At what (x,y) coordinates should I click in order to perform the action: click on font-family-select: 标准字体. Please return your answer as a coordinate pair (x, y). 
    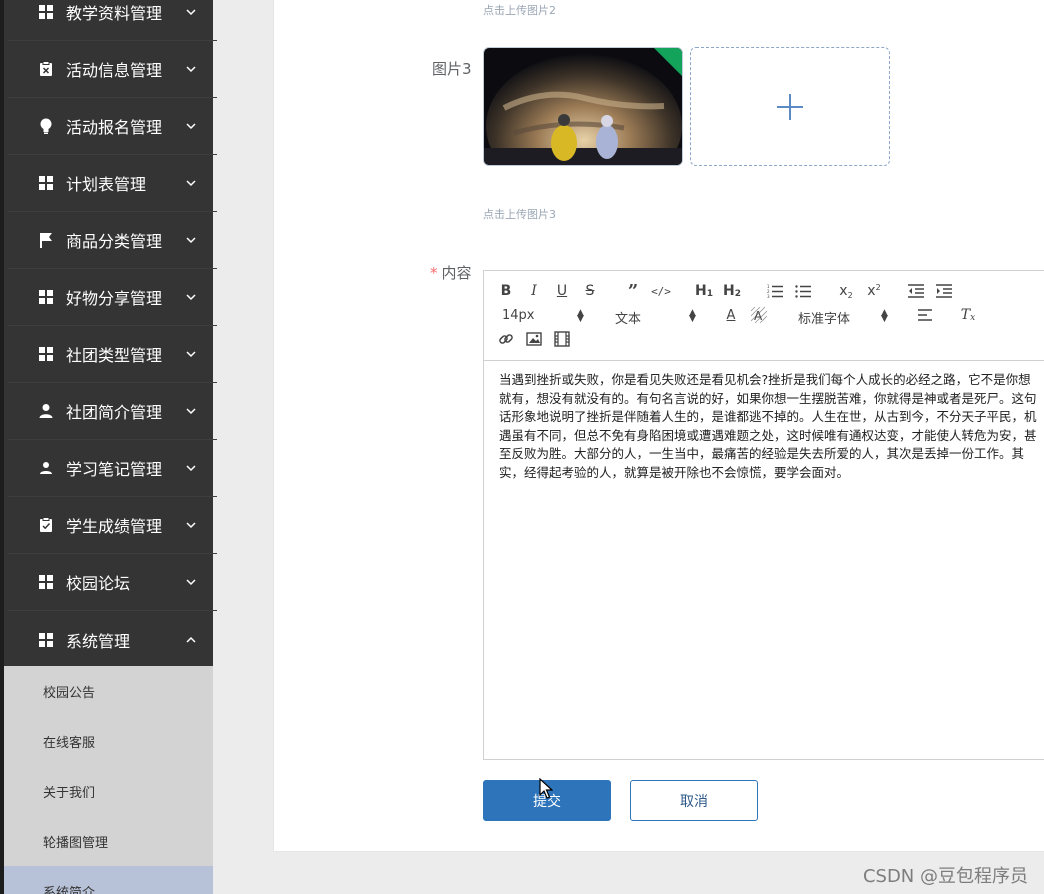
    Looking at the image, I should click on (824, 317).